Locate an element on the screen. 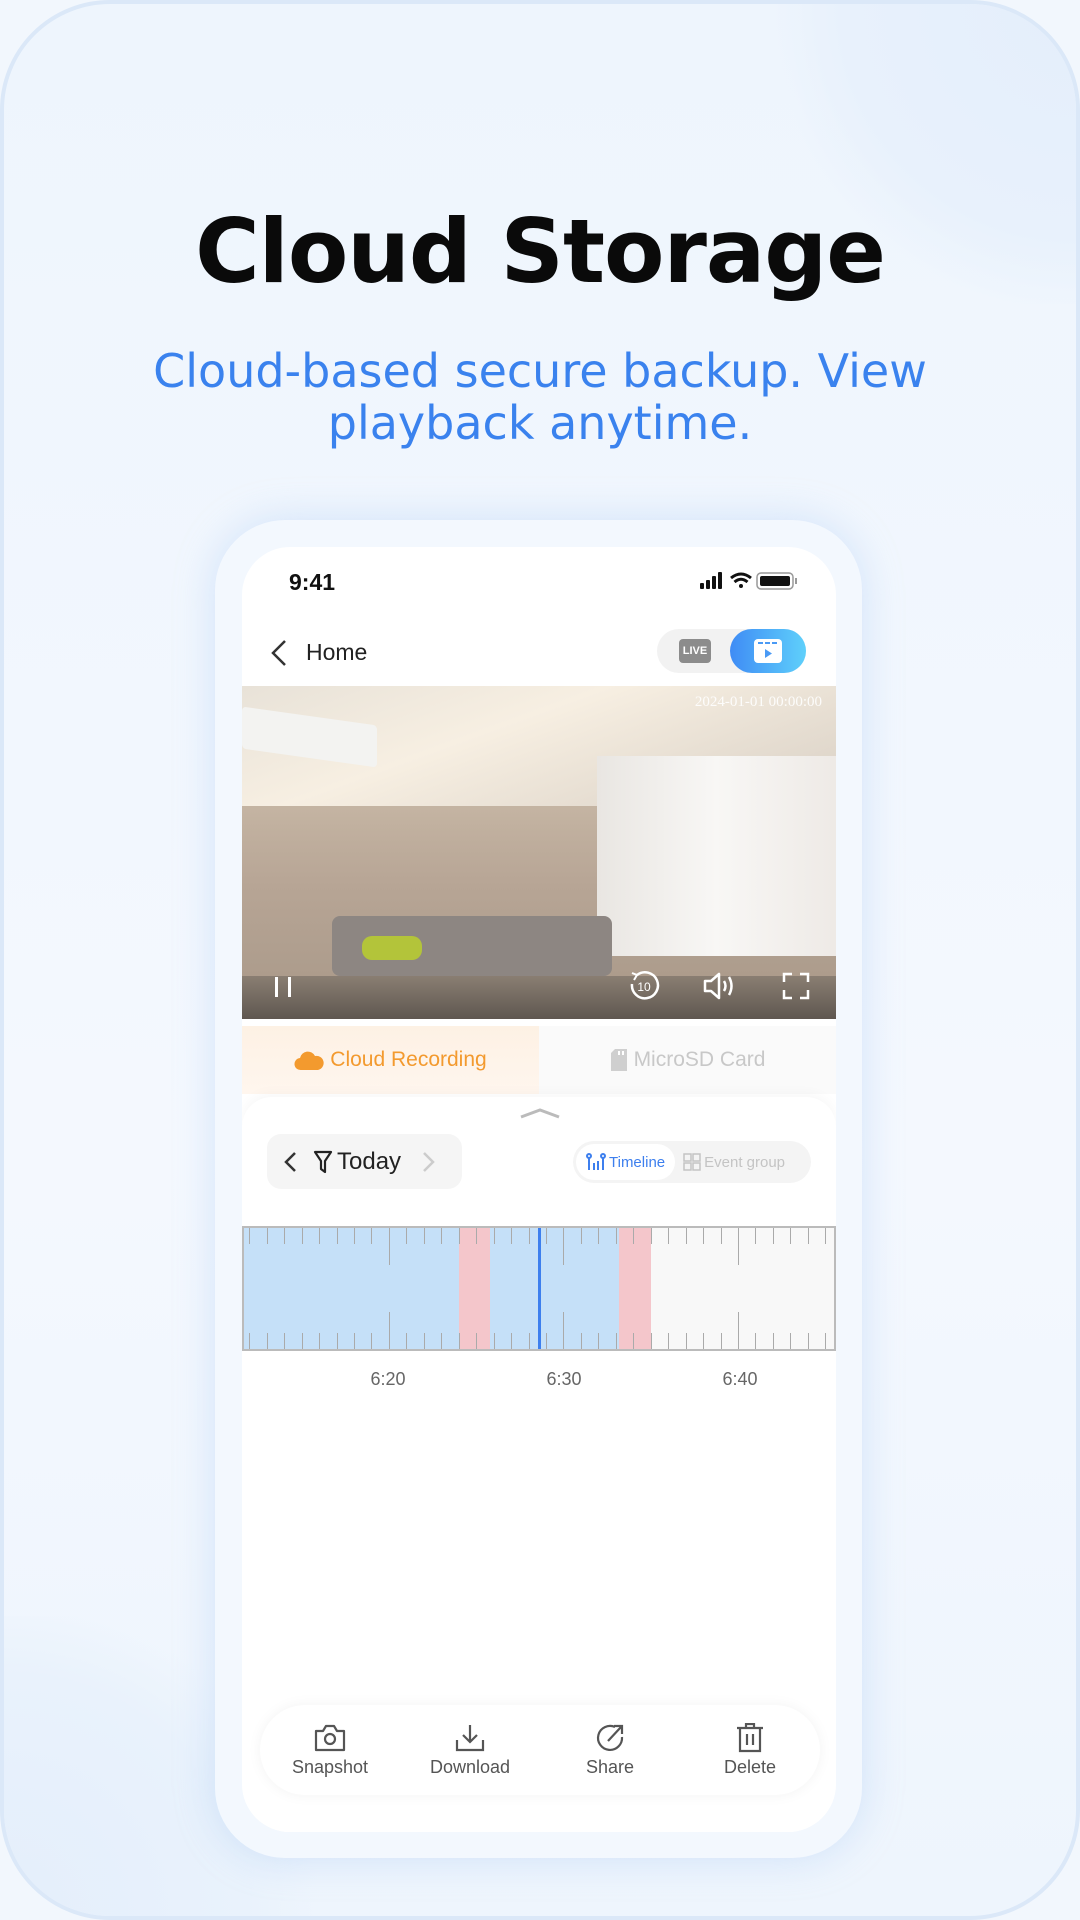  event-group-view-button: Event group is located at coordinates (734, 1162).